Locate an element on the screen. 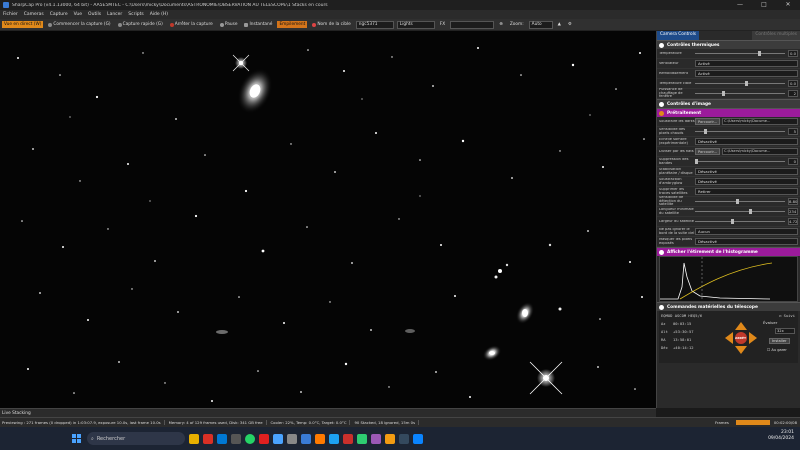 The image size is (800, 450). app-icon-gray is located at coordinates (292, 438).